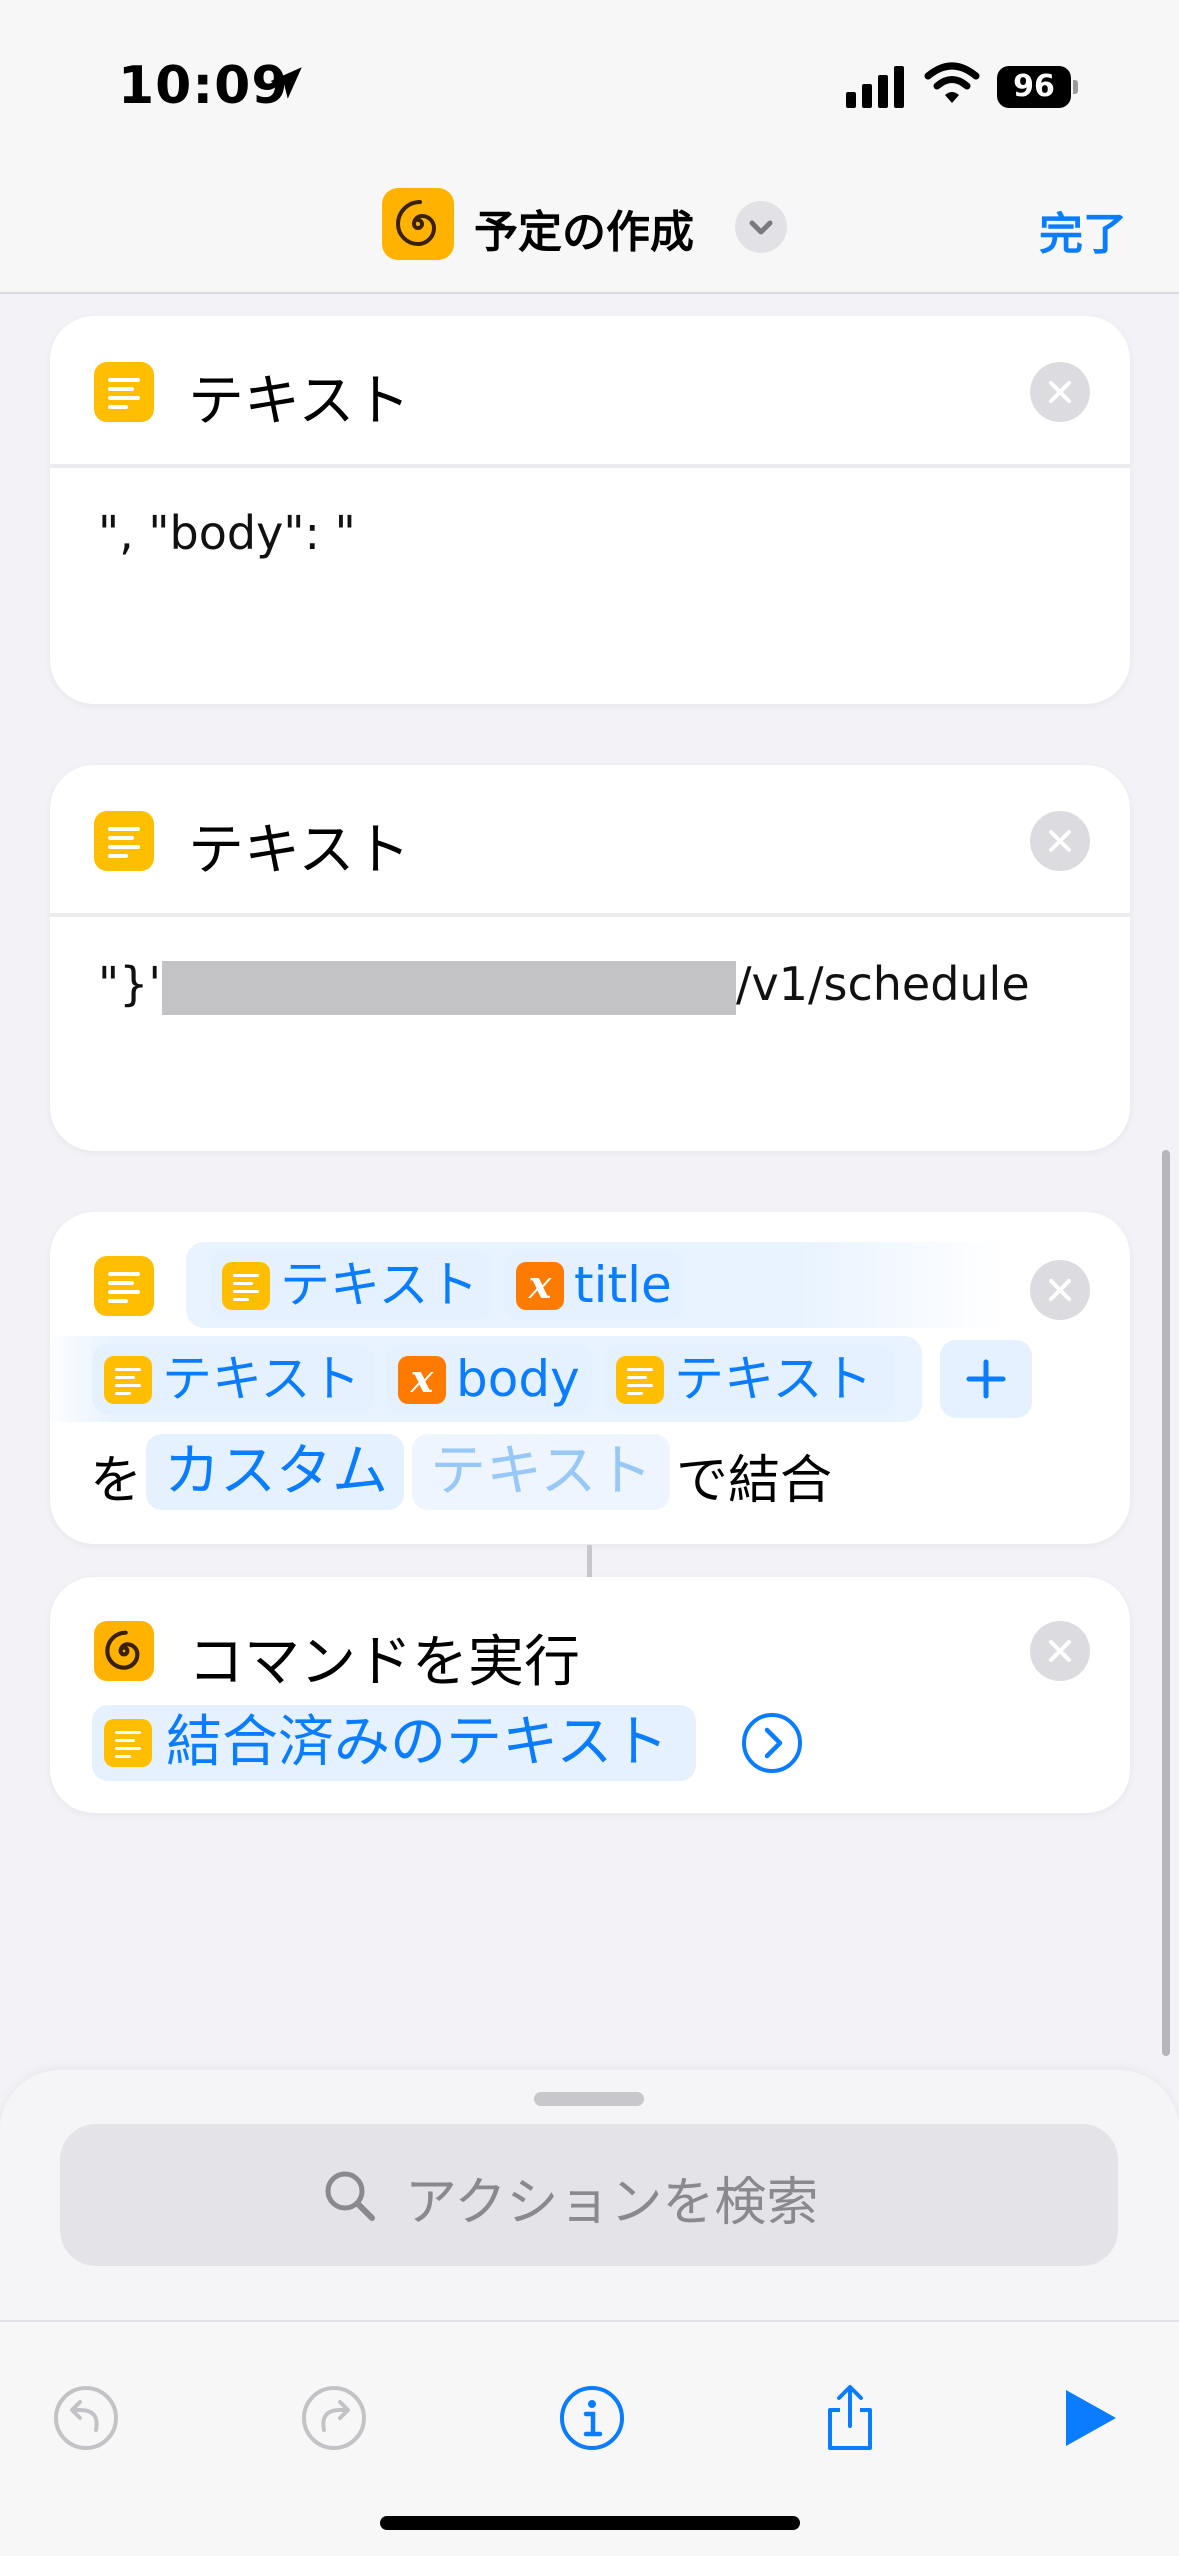  Describe the element at coordinates (86, 2418) in the screenshot. I see `undo-icon` at that location.